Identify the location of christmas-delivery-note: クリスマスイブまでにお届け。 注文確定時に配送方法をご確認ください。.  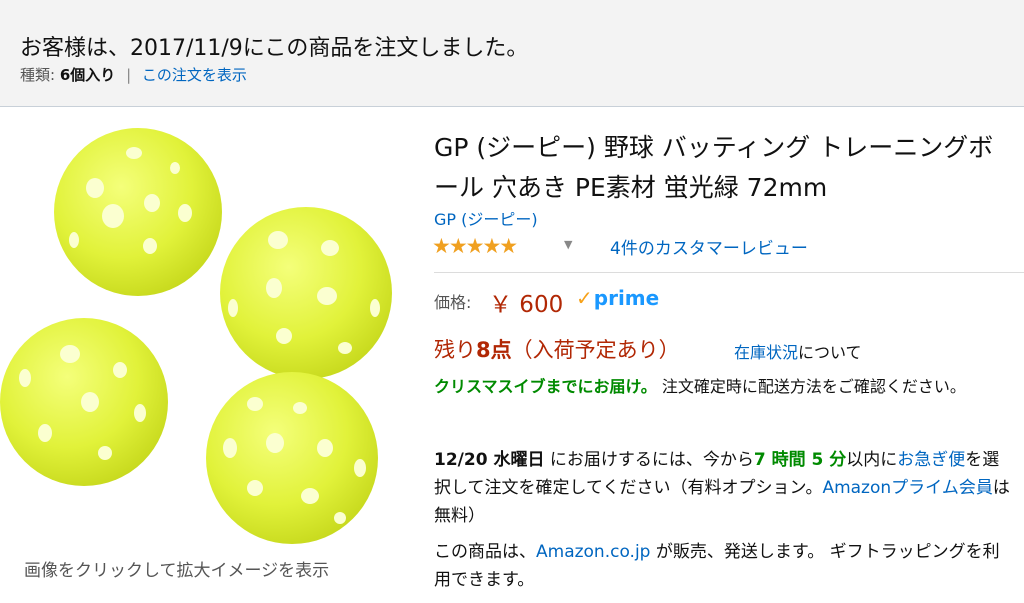
(724, 387).